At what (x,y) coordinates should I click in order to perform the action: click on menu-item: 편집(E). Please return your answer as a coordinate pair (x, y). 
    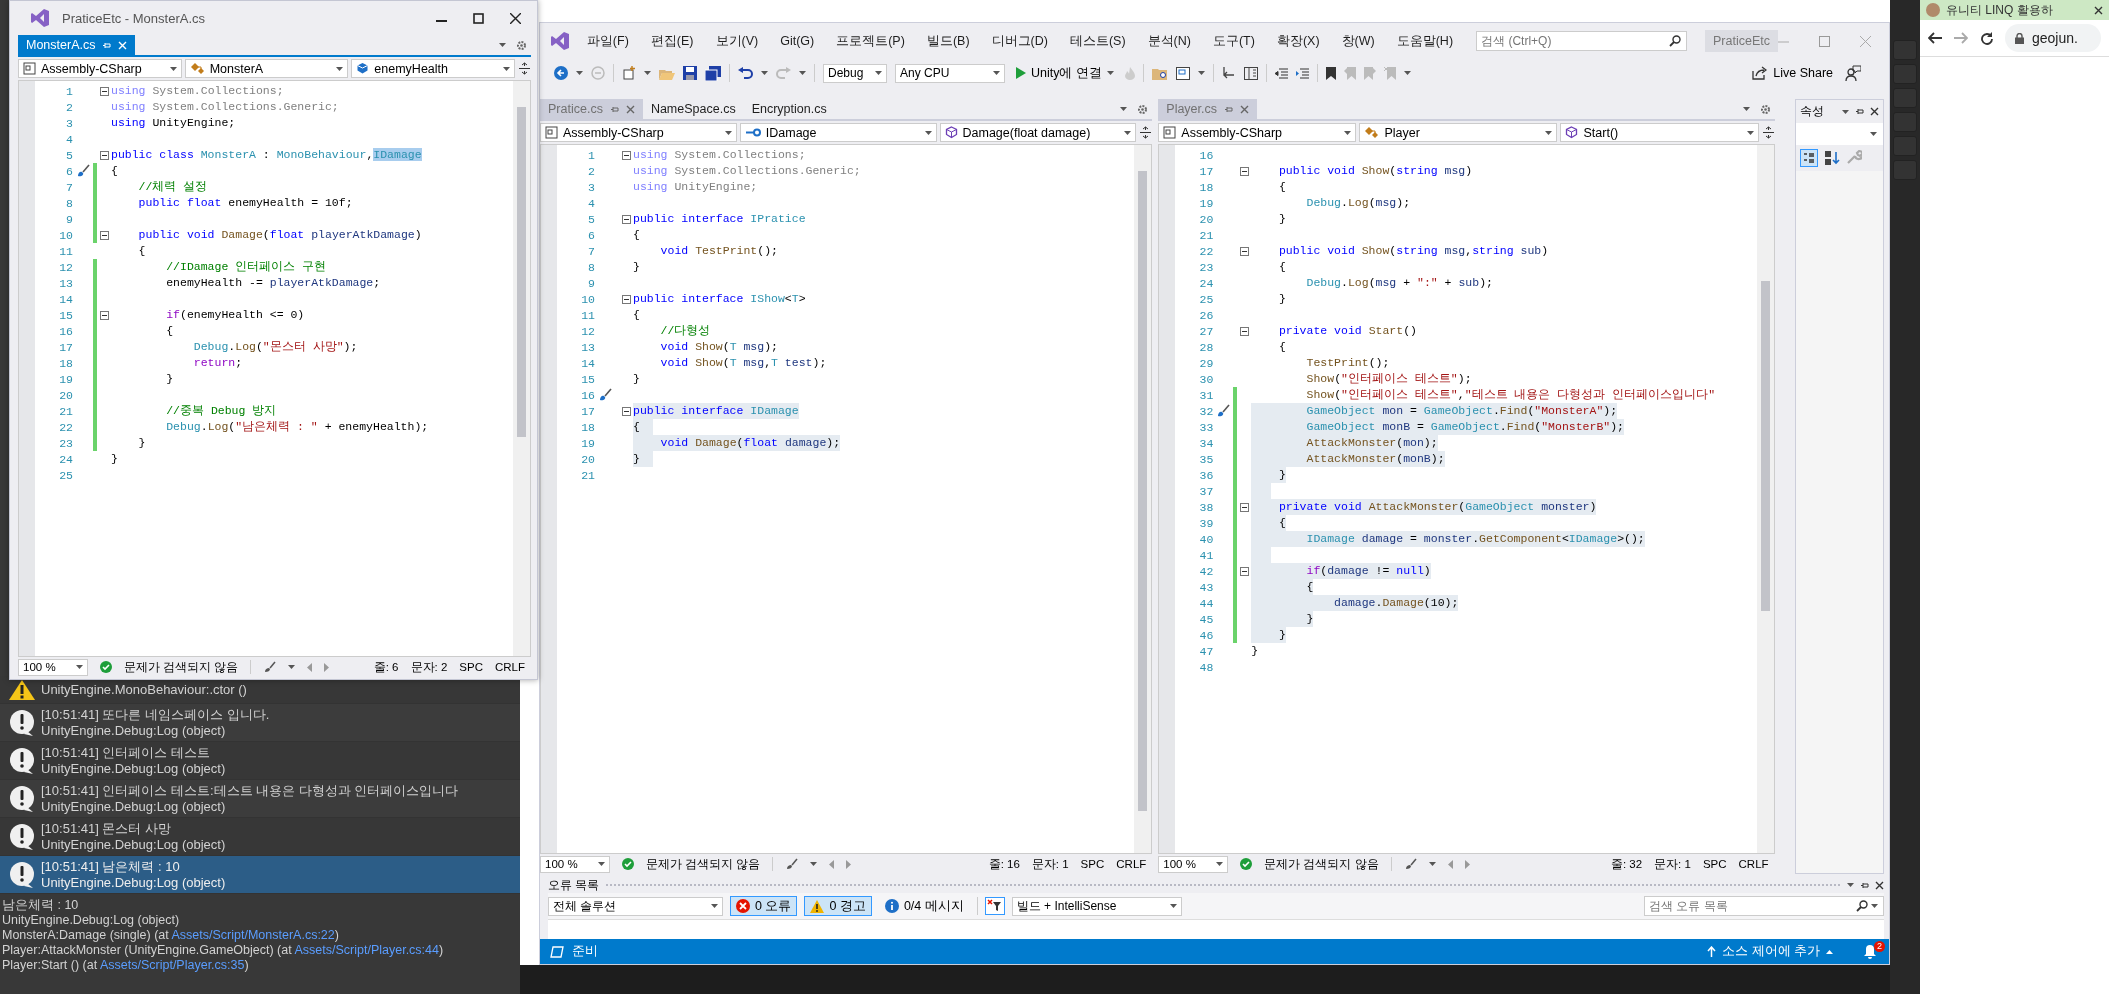
    Looking at the image, I should click on (672, 41).